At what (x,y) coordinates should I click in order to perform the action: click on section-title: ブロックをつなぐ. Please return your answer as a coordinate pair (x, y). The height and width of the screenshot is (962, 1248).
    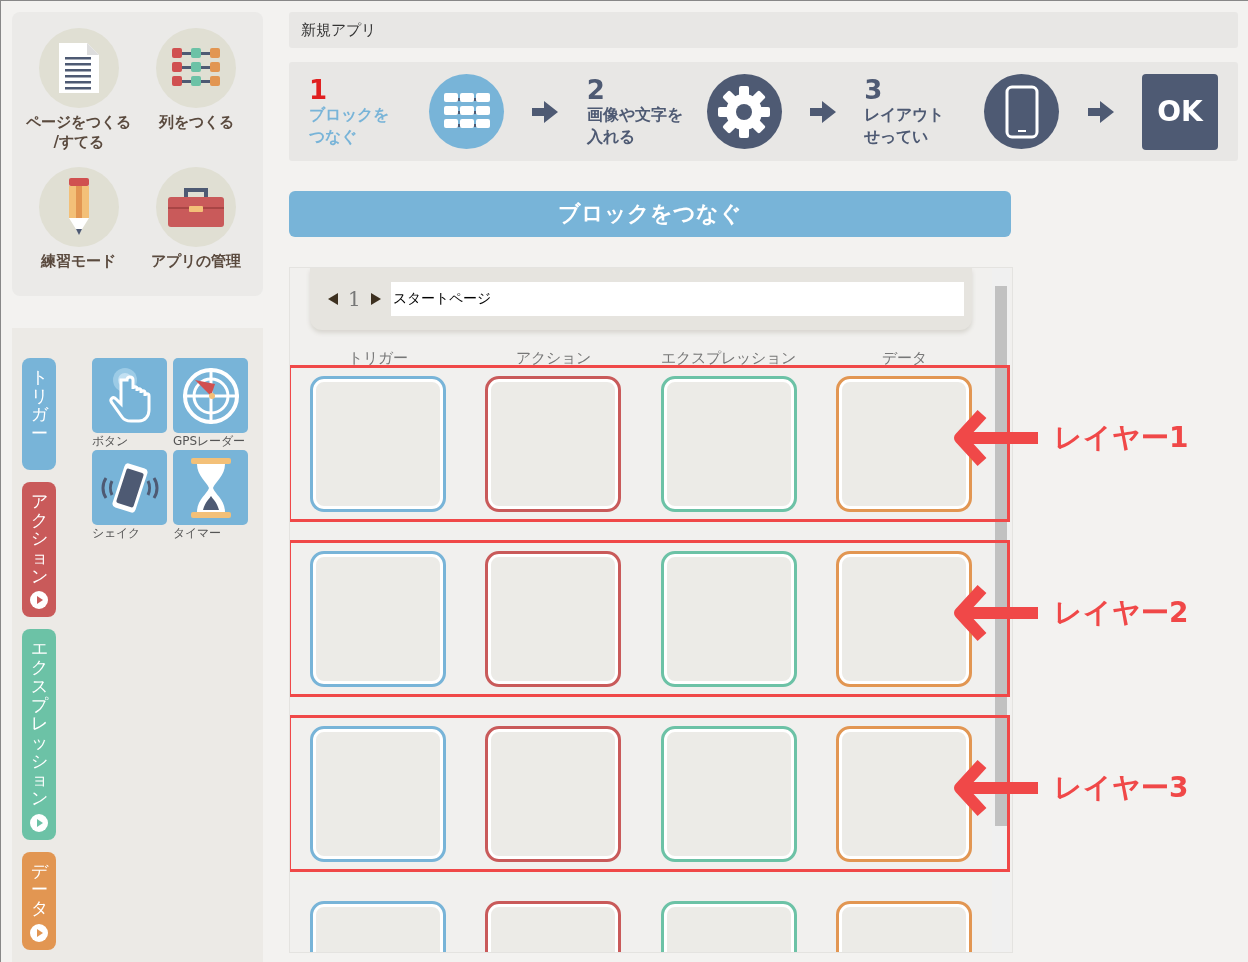
    Looking at the image, I should click on (650, 214).